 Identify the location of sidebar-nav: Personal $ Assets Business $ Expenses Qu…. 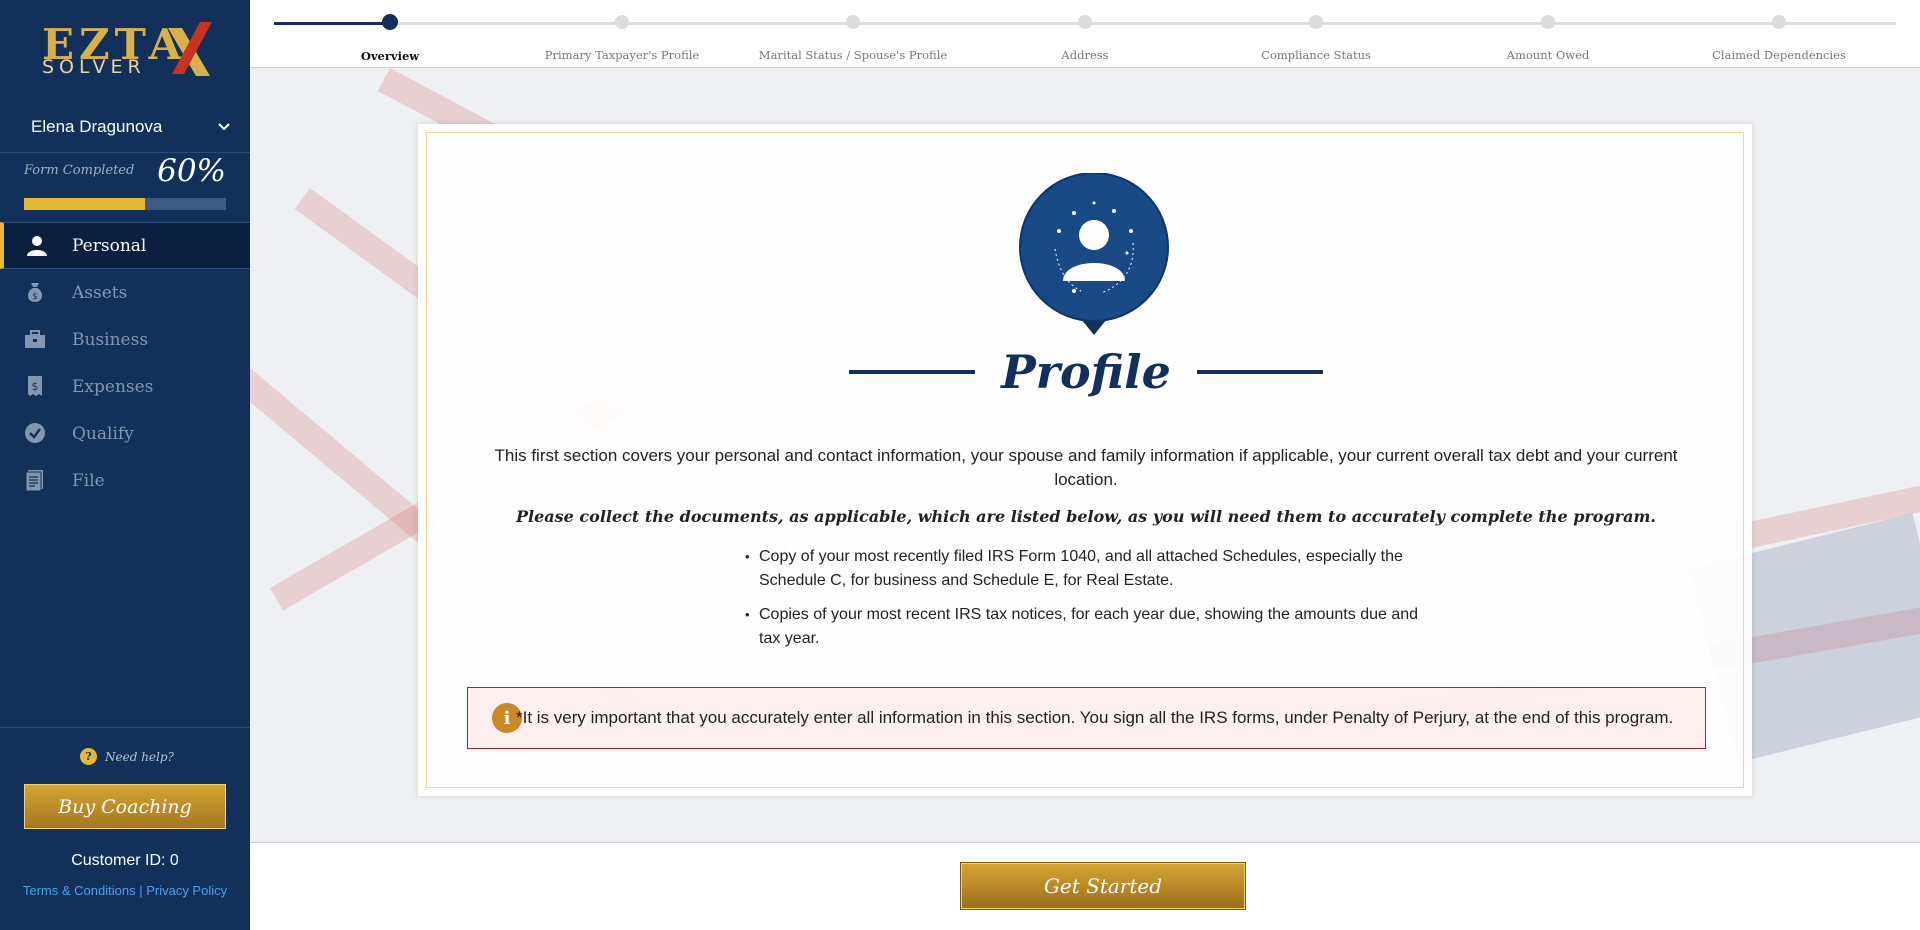
(125, 363).